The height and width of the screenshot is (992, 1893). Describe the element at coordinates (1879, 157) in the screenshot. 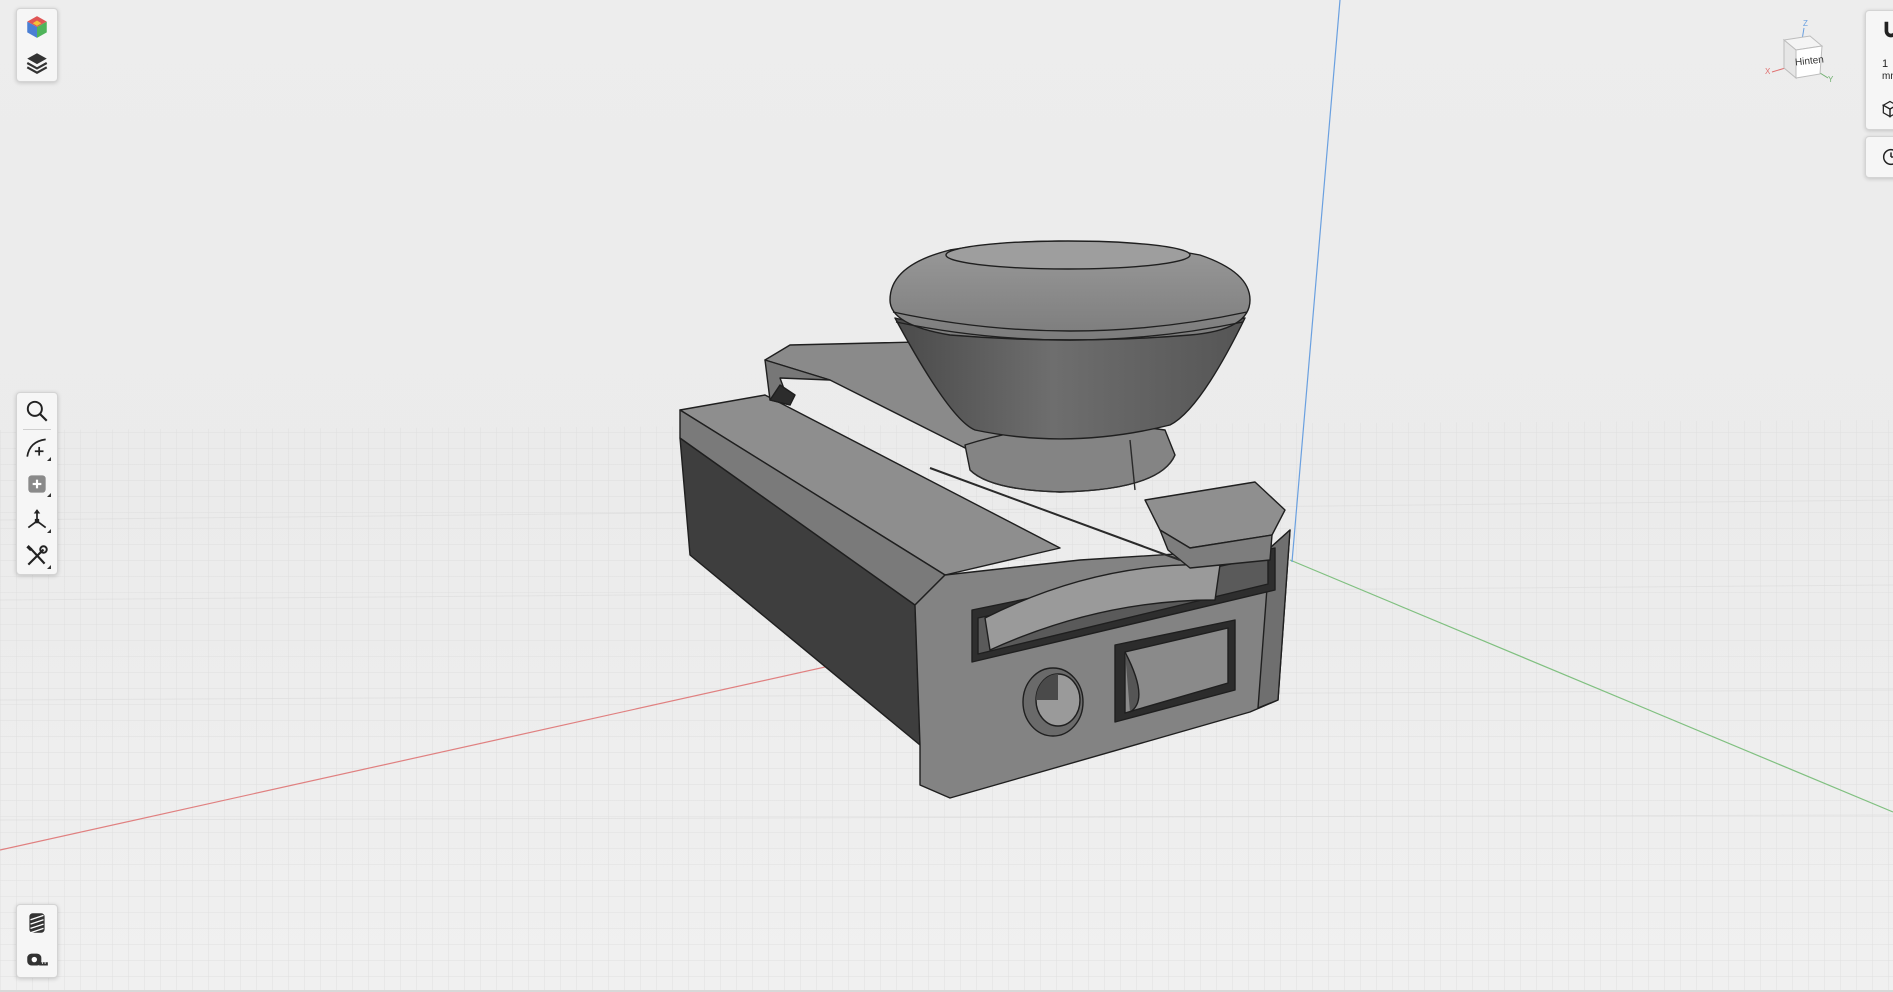

I see `history-panel` at that location.